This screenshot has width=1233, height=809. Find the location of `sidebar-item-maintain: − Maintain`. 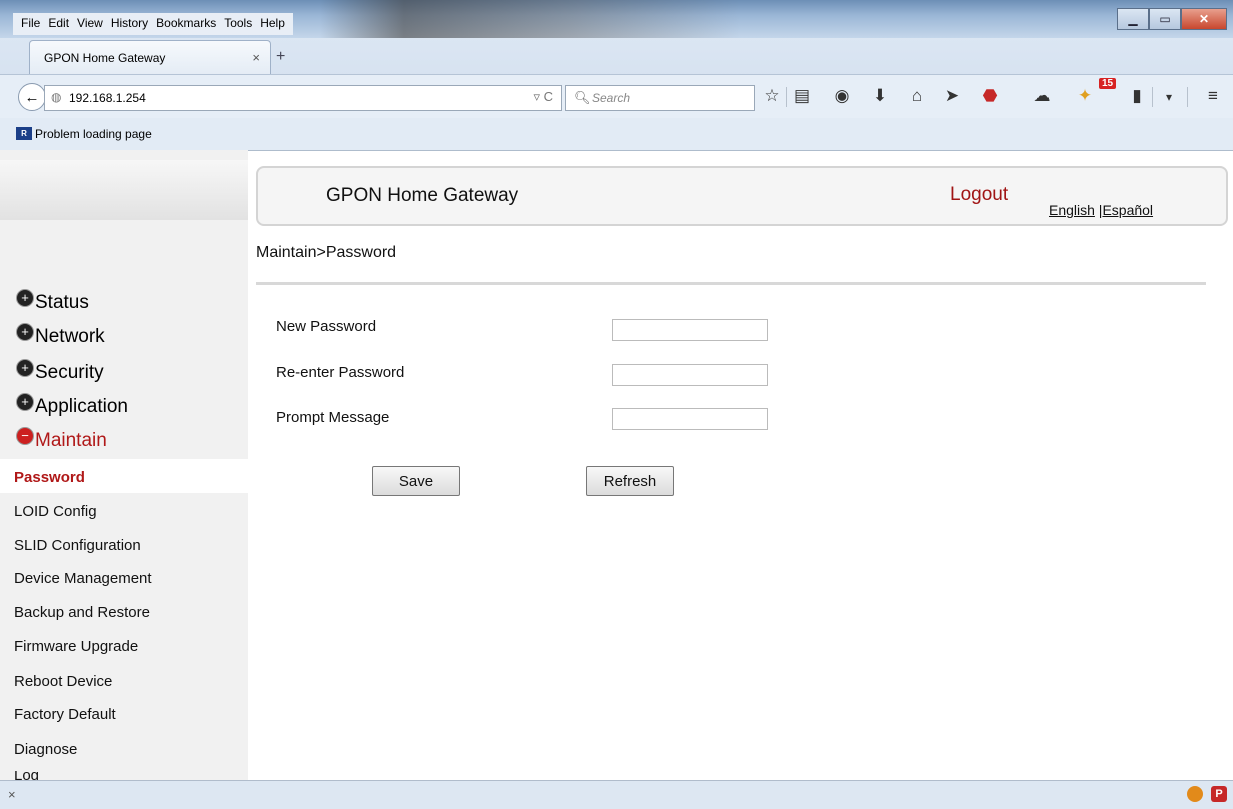

sidebar-item-maintain: − Maintain is located at coordinates (61, 439).